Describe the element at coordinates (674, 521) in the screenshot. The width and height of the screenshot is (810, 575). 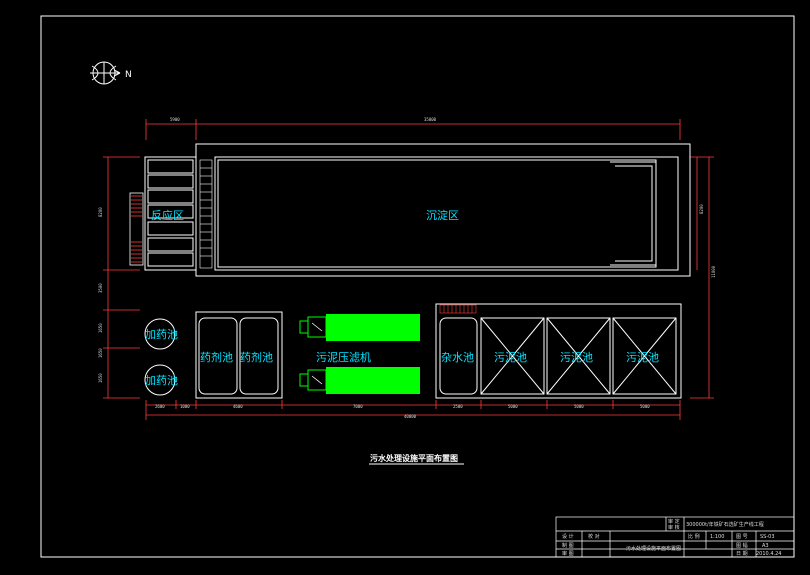
I see `tb-role1: 审 定` at that location.